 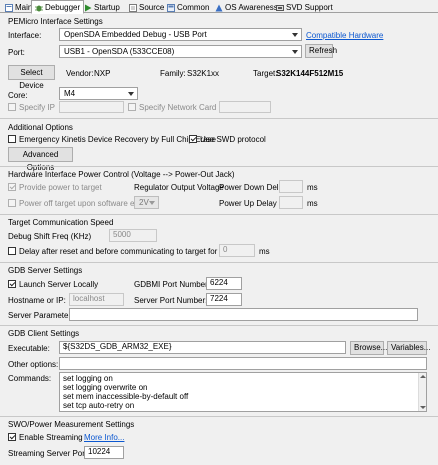 I want to click on tab-startup: Startup, so click(x=102, y=7).